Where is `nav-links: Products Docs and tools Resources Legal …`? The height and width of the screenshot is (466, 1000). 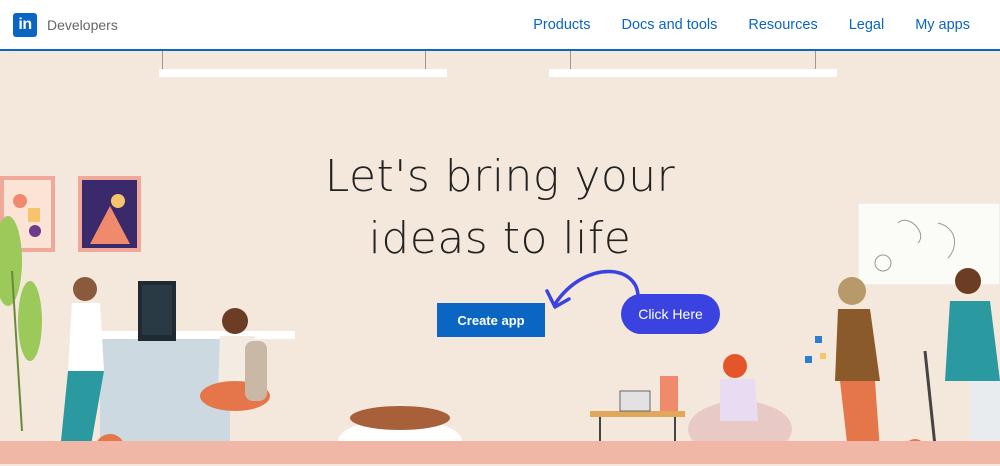
nav-links: Products Docs and tools Resources Legal … is located at coordinates (751, 25).